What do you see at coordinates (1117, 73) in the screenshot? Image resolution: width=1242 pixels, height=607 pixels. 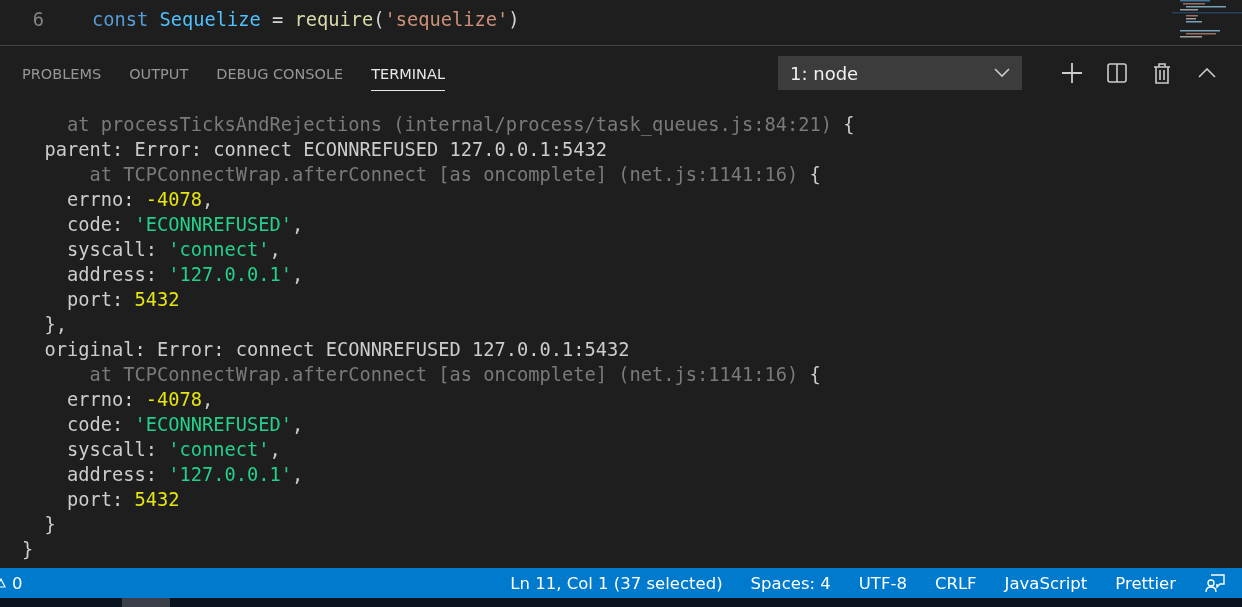 I see `split-icon` at bounding box center [1117, 73].